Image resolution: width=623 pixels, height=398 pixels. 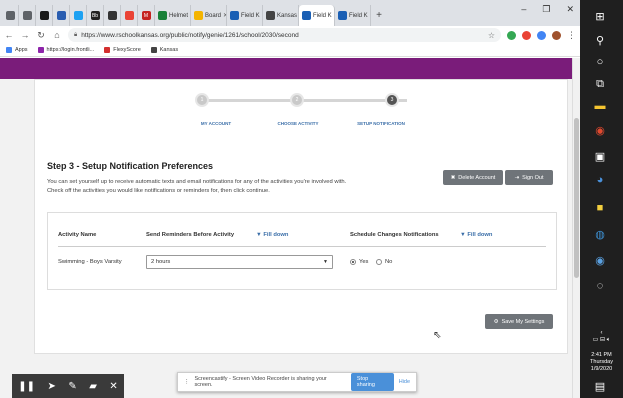 What do you see at coordinates (491, 35) in the screenshot?
I see `bookmark-star-icon: ☆` at bounding box center [491, 35].